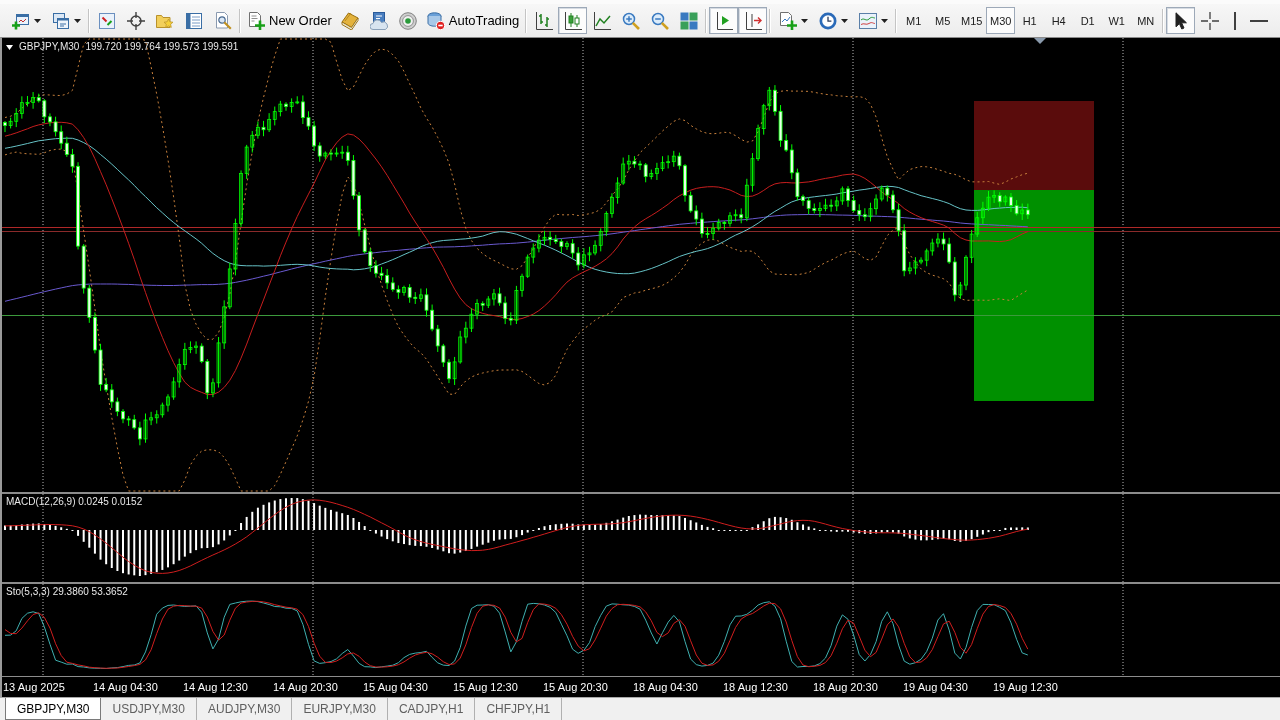  What do you see at coordinates (60, 20) in the screenshot?
I see `profiles-icon` at bounding box center [60, 20].